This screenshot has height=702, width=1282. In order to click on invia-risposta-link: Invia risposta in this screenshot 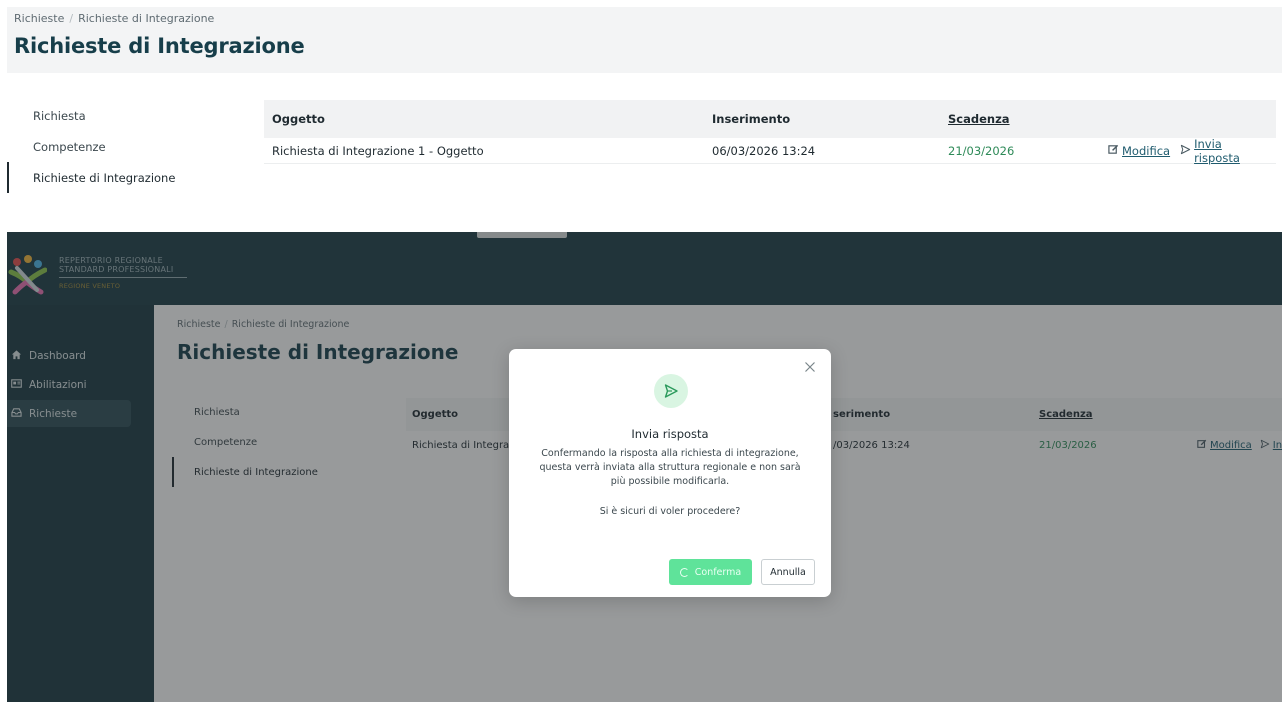, I will do `click(1225, 151)`.